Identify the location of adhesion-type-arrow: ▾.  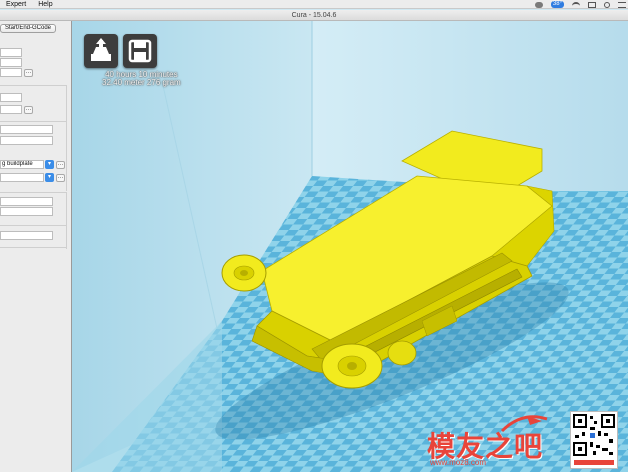
(49, 177).